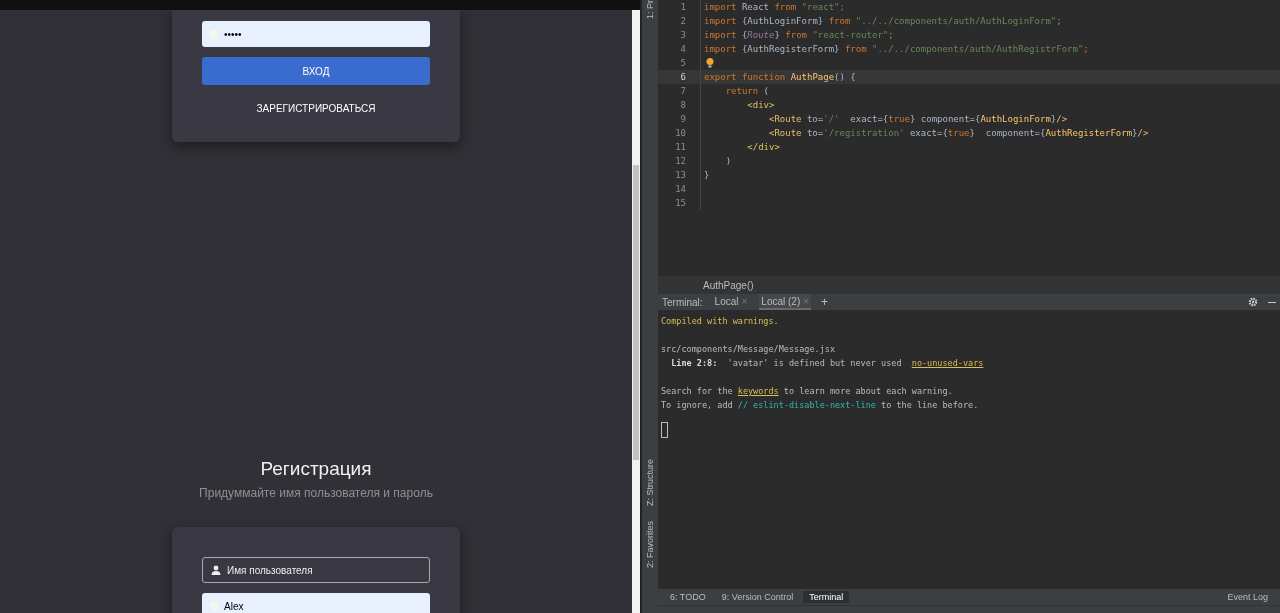 The width and height of the screenshot is (1280, 613). I want to click on code-line: import {AuthRegisterForm} from "../../components/auth/AuthRegistrForm";, so click(896, 49).